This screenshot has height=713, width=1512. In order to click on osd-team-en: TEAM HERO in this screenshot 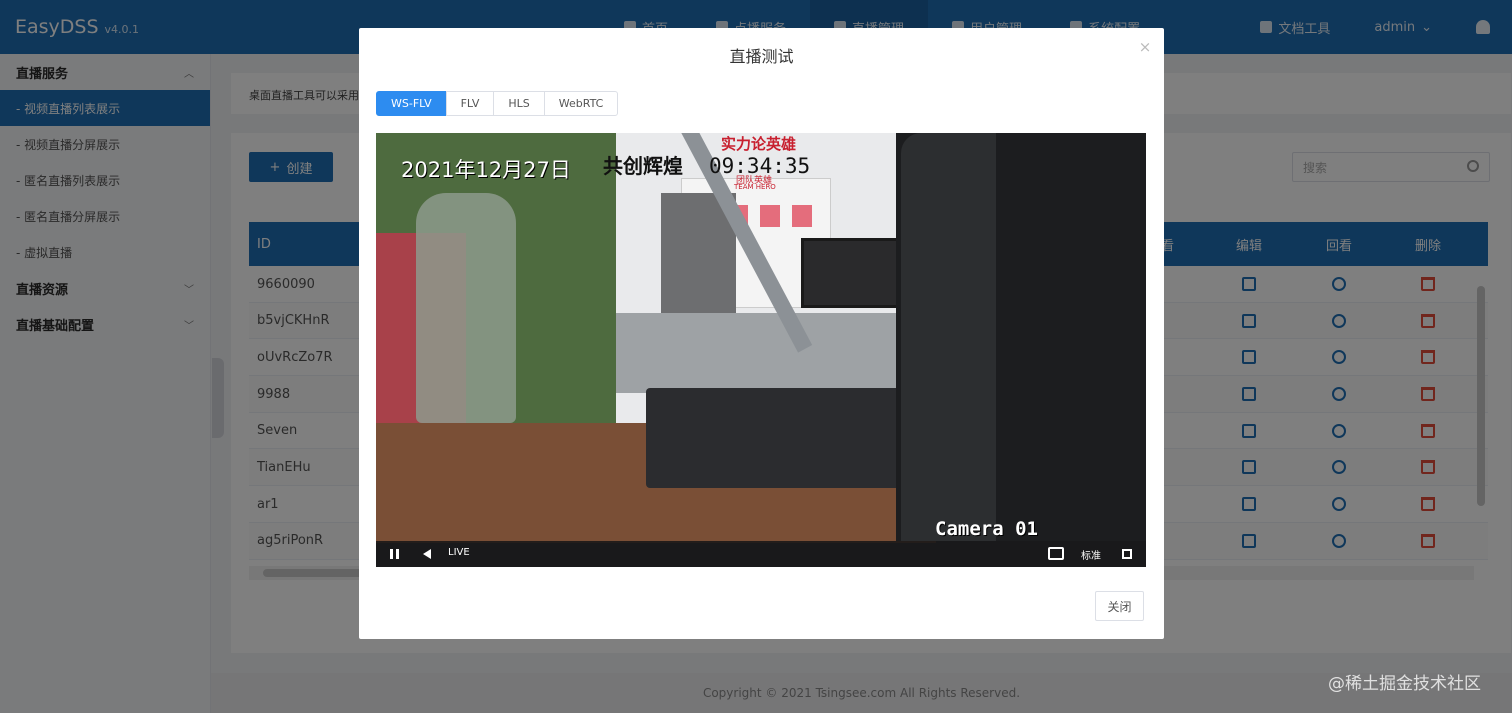, I will do `click(755, 187)`.